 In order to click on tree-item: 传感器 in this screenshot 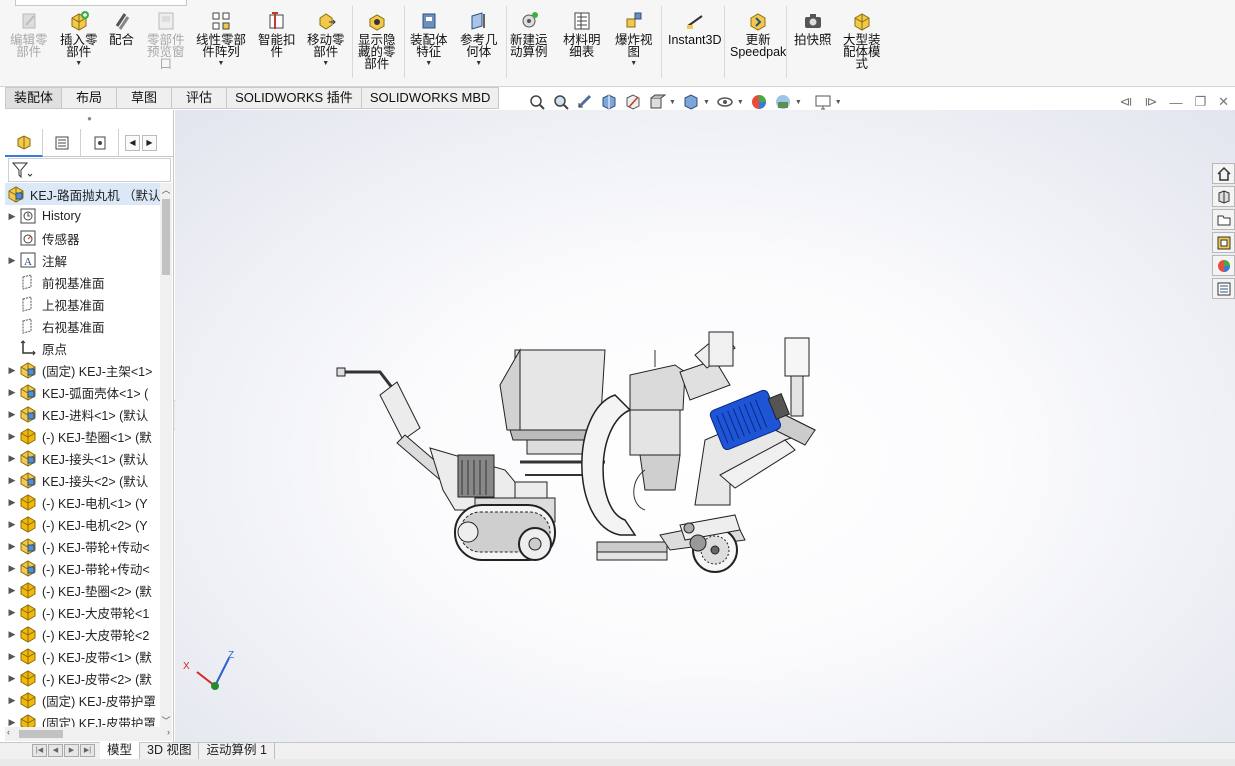, I will do `click(82, 238)`.